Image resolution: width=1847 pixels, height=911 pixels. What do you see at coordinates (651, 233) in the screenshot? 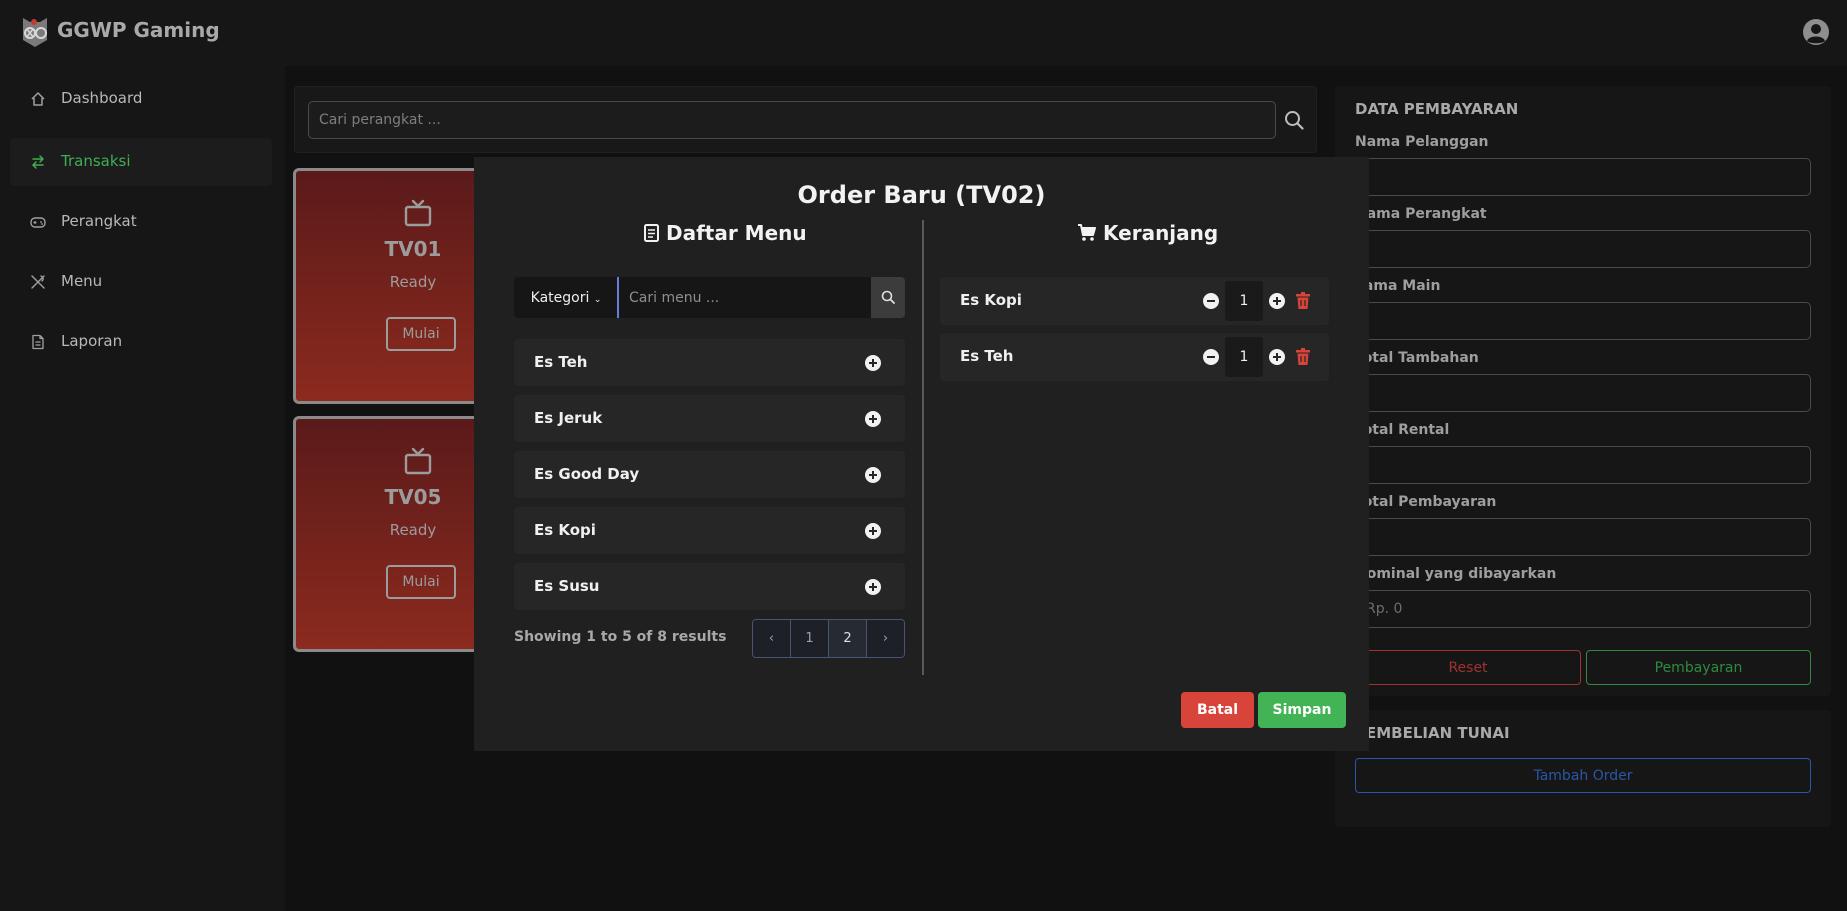
I see `menu-list-icon` at bounding box center [651, 233].